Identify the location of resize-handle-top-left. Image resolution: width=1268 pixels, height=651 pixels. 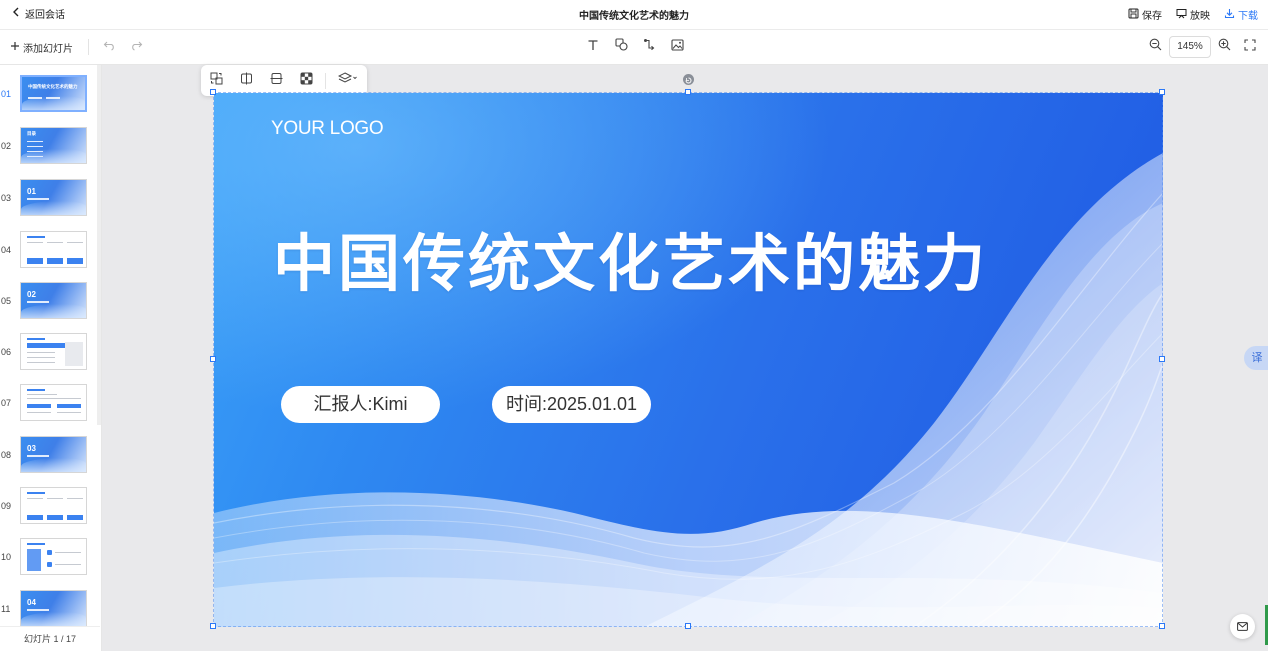
(213, 92).